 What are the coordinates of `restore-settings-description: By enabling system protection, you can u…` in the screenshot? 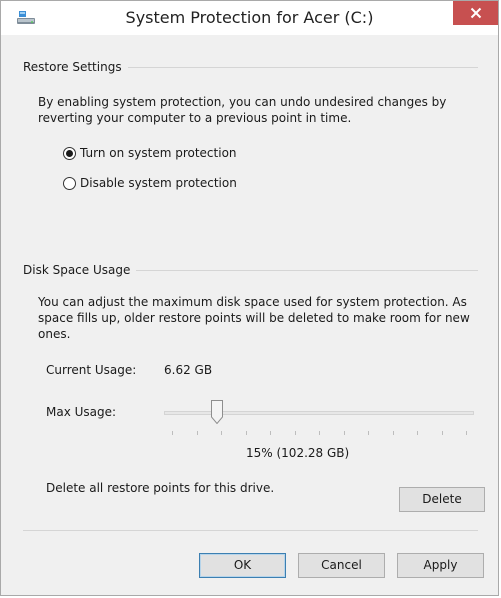 It's located at (258, 110).